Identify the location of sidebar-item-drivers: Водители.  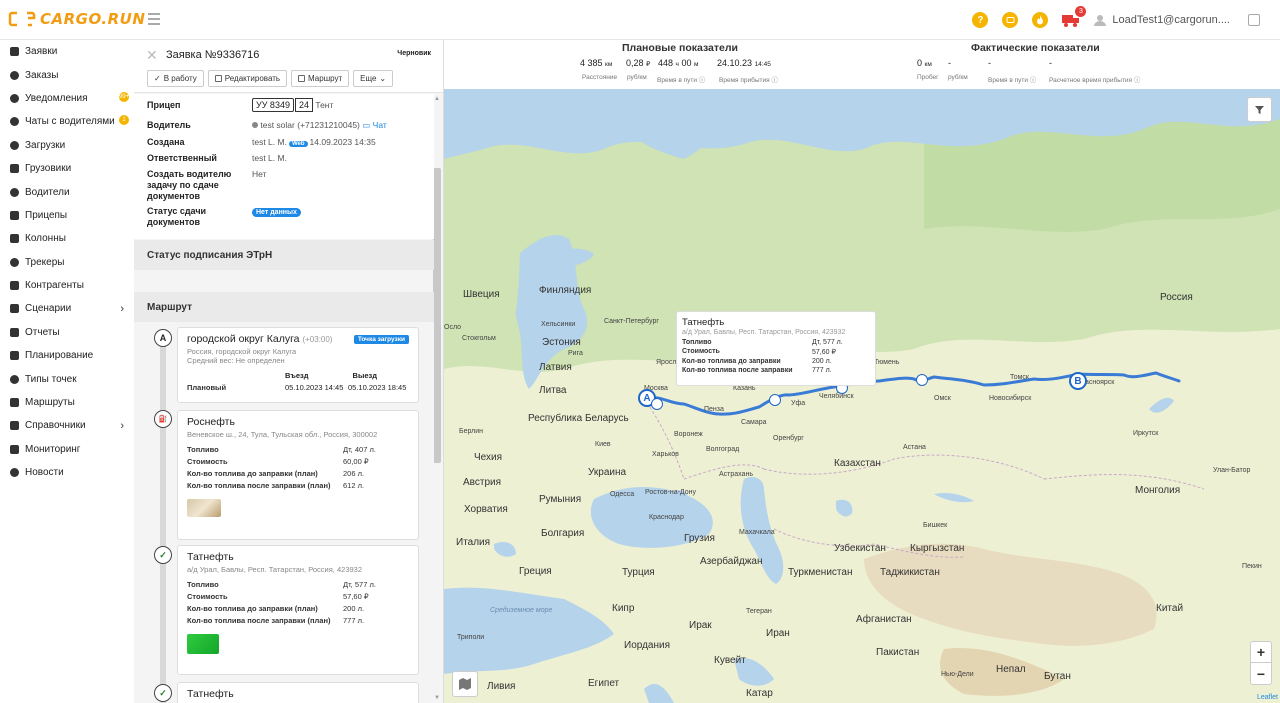
(67, 191).